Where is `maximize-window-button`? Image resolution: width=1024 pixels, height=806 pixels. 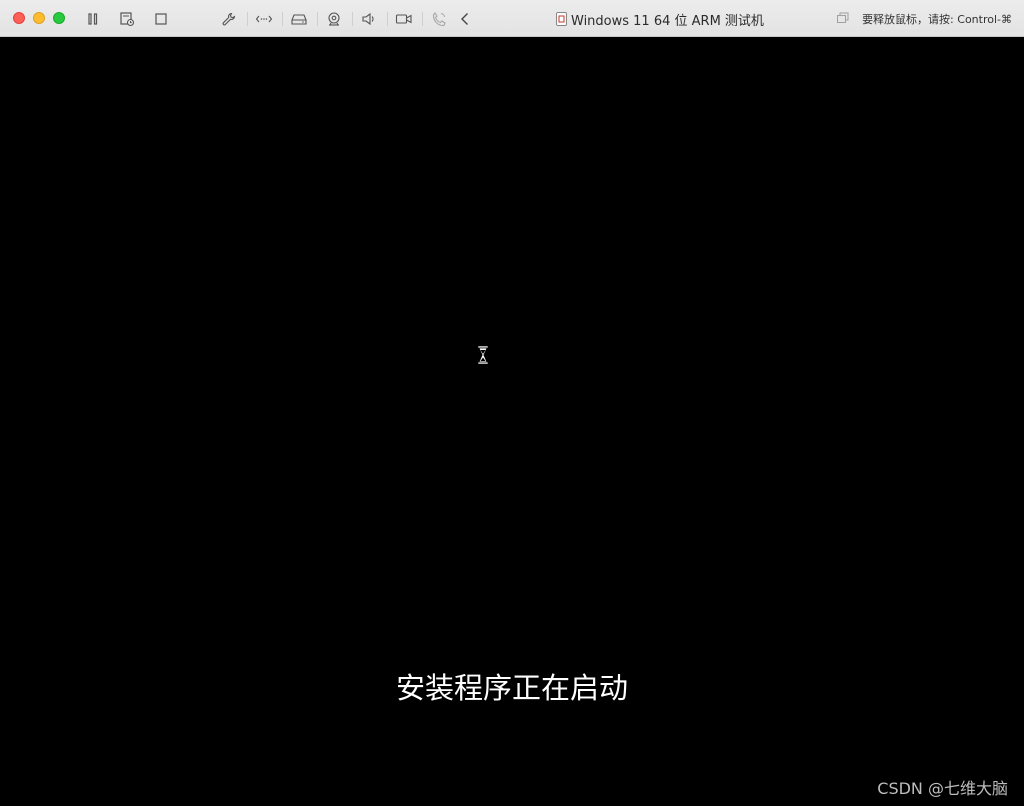 maximize-window-button is located at coordinates (59, 18).